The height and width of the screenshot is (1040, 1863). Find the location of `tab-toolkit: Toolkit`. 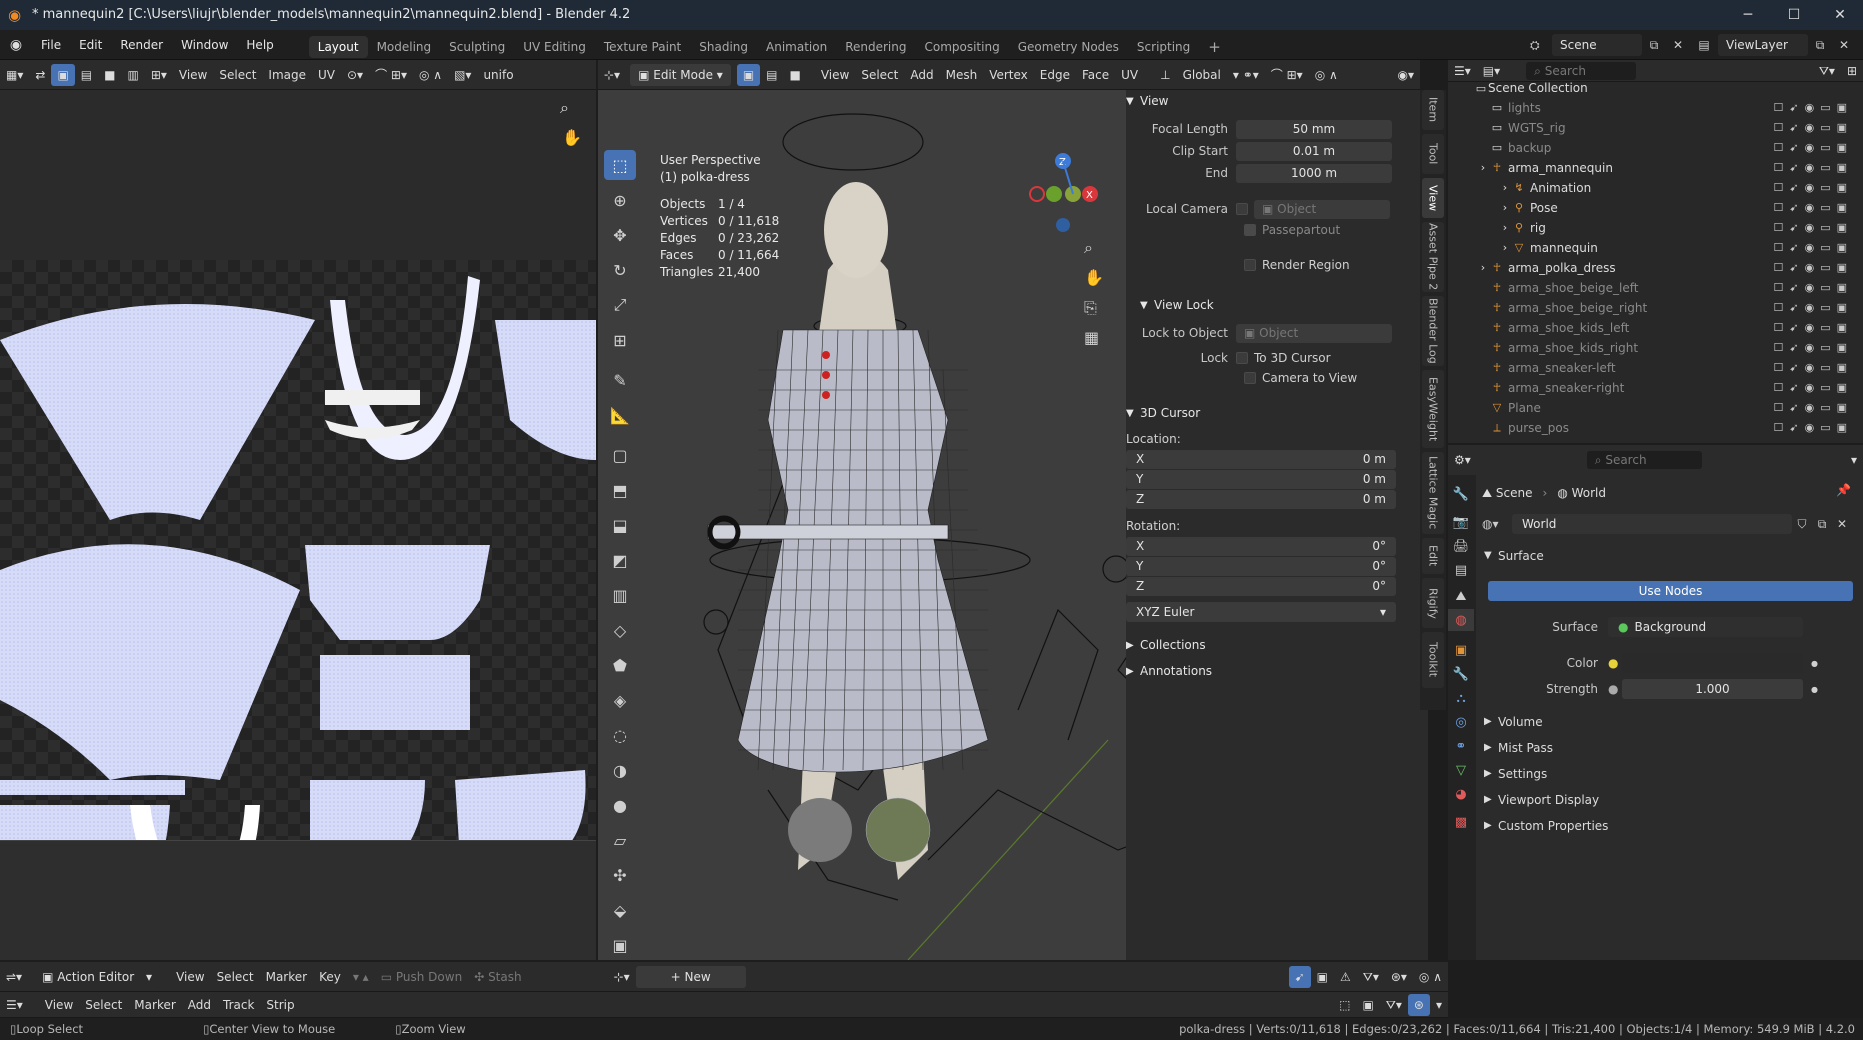

tab-toolkit: Toolkit is located at coordinates (1433, 660).